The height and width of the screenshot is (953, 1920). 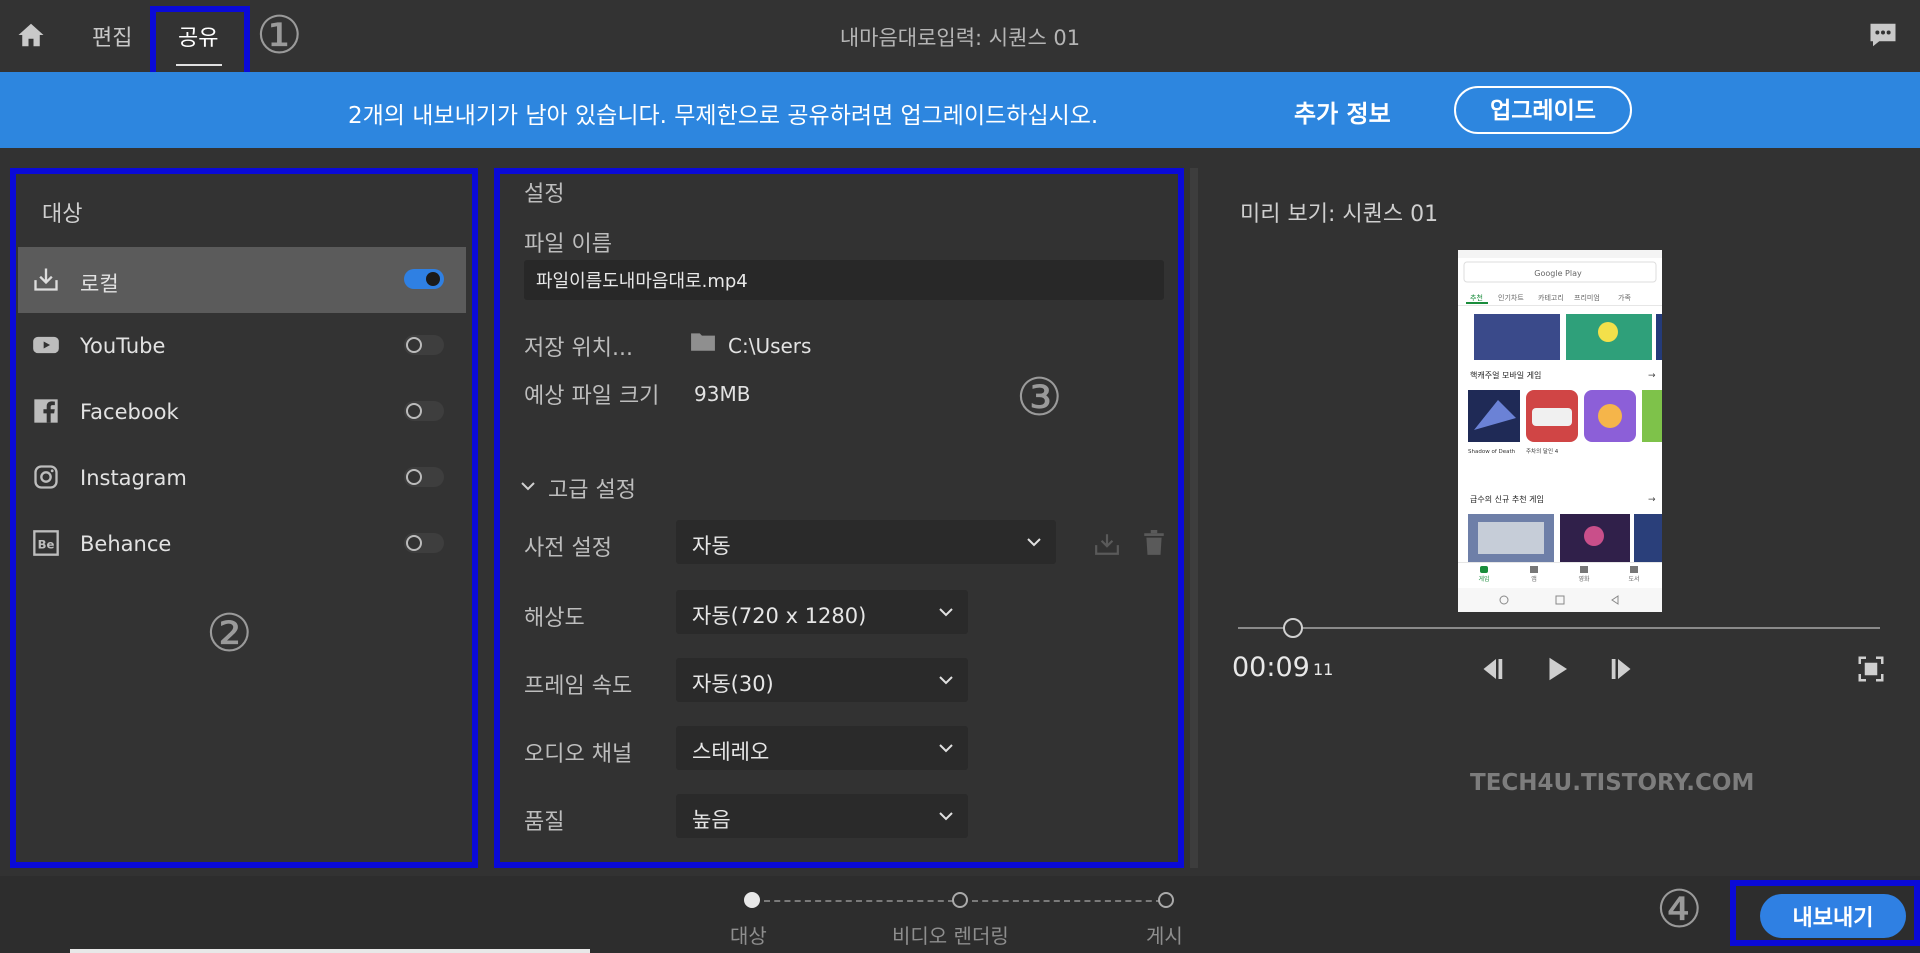 What do you see at coordinates (866, 542) in the screenshot?
I see `preset-select: 자동` at bounding box center [866, 542].